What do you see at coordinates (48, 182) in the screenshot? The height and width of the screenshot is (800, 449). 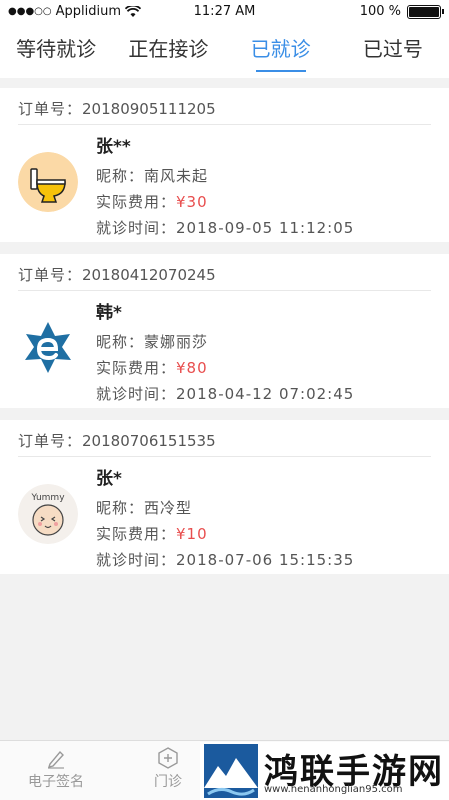 I see `toilet-avatar-icon` at bounding box center [48, 182].